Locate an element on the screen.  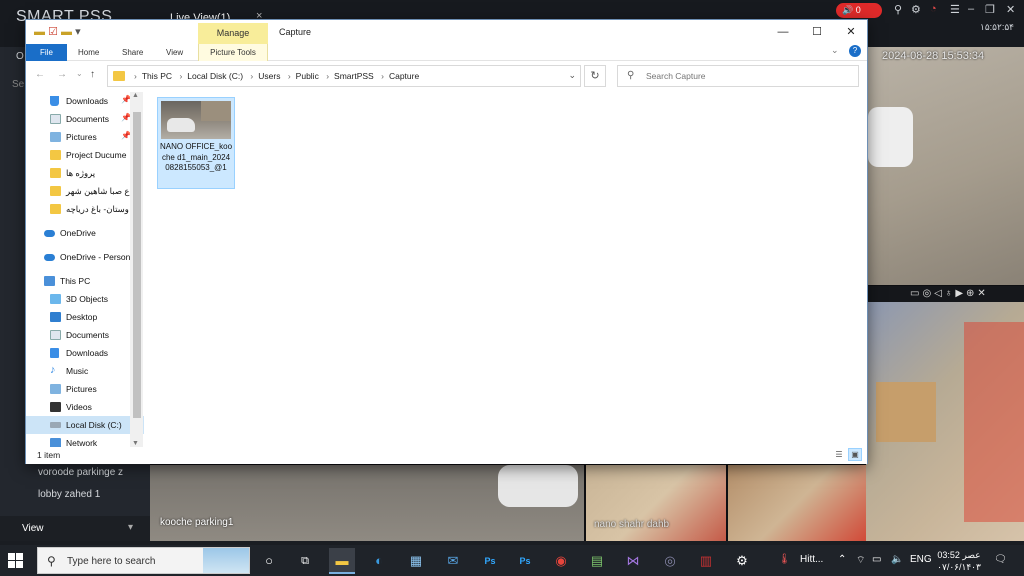
tab-manage: Manage is located at coordinates (233, 33).